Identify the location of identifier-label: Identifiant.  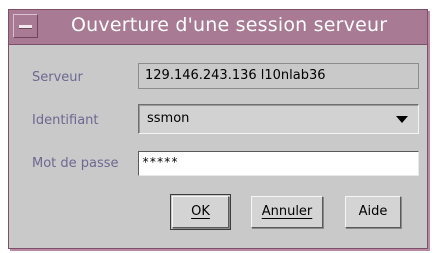
(65, 120).